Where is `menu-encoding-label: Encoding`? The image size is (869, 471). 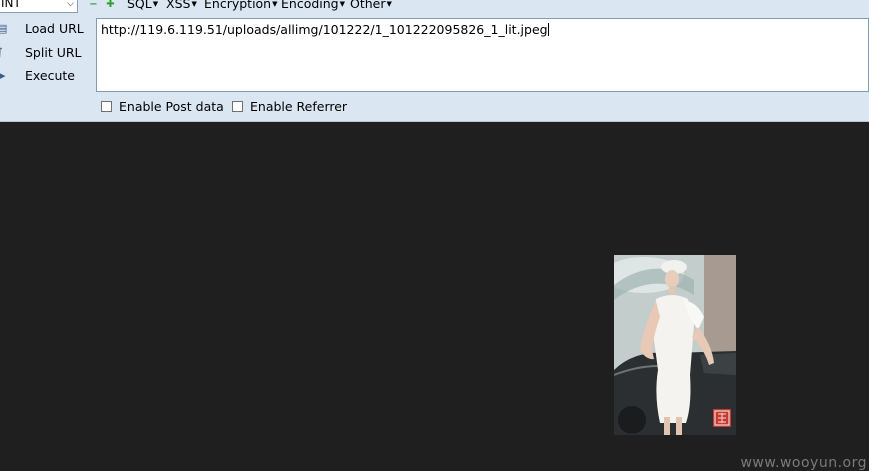
menu-encoding-label: Encoding is located at coordinates (310, 5).